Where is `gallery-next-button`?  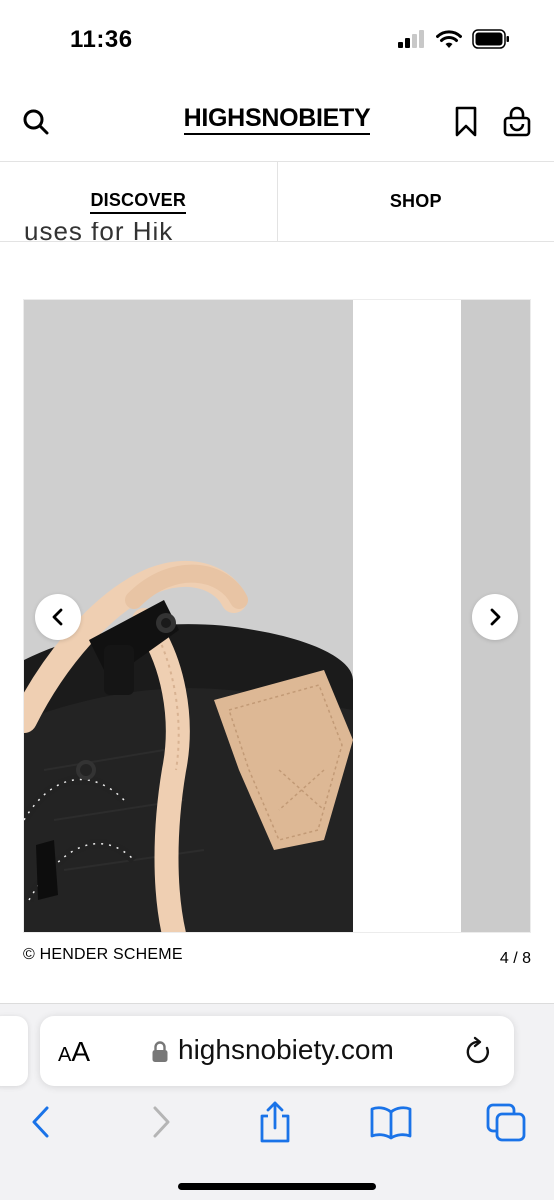 gallery-next-button is located at coordinates (495, 617).